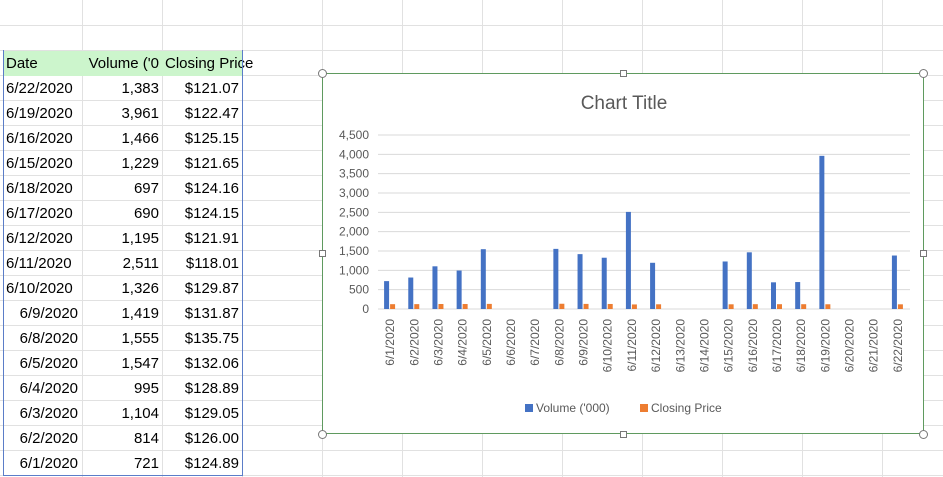 This screenshot has width=943, height=477. Describe the element at coordinates (122, 213) in the screenshot. I see `volume-cell: 690` at that location.